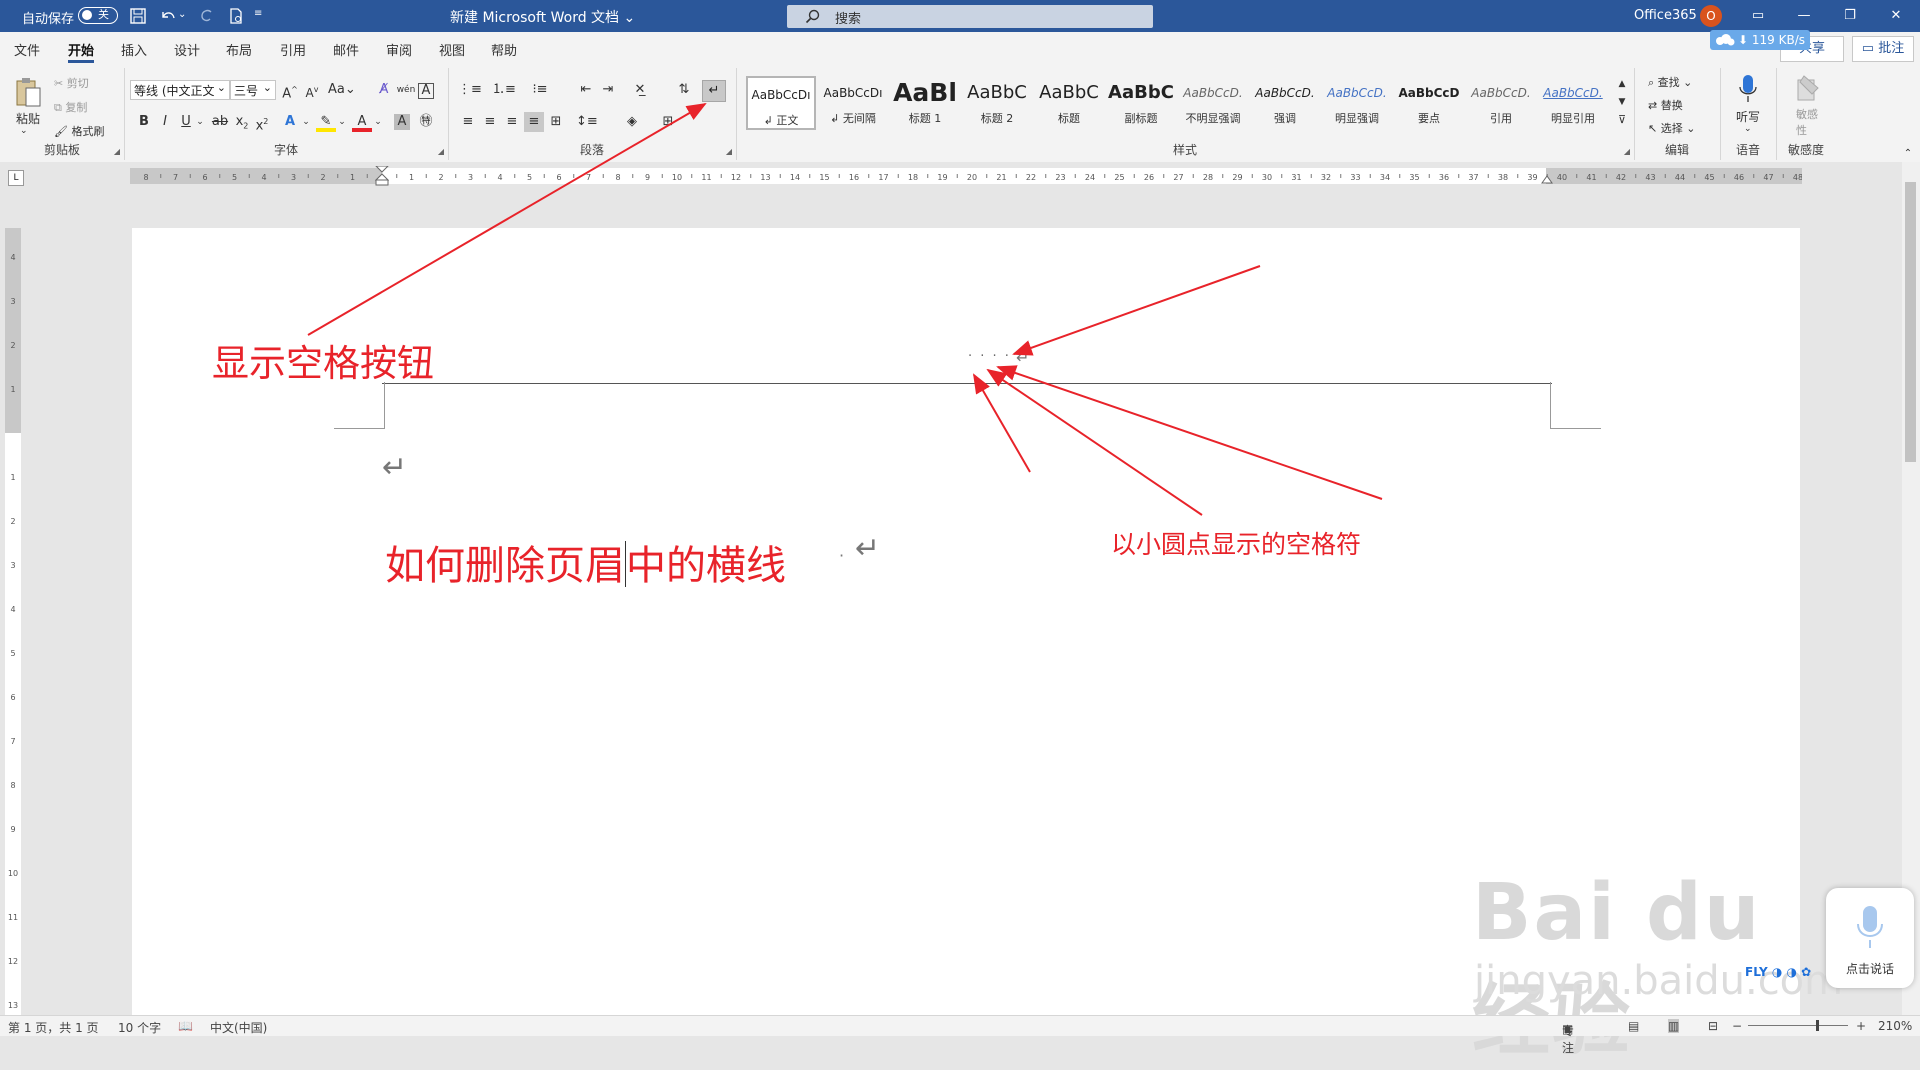 This screenshot has width=1920, height=1070. What do you see at coordinates (53, 1027) in the screenshot?
I see `page-count: 第 1 页，共 1 页` at bounding box center [53, 1027].